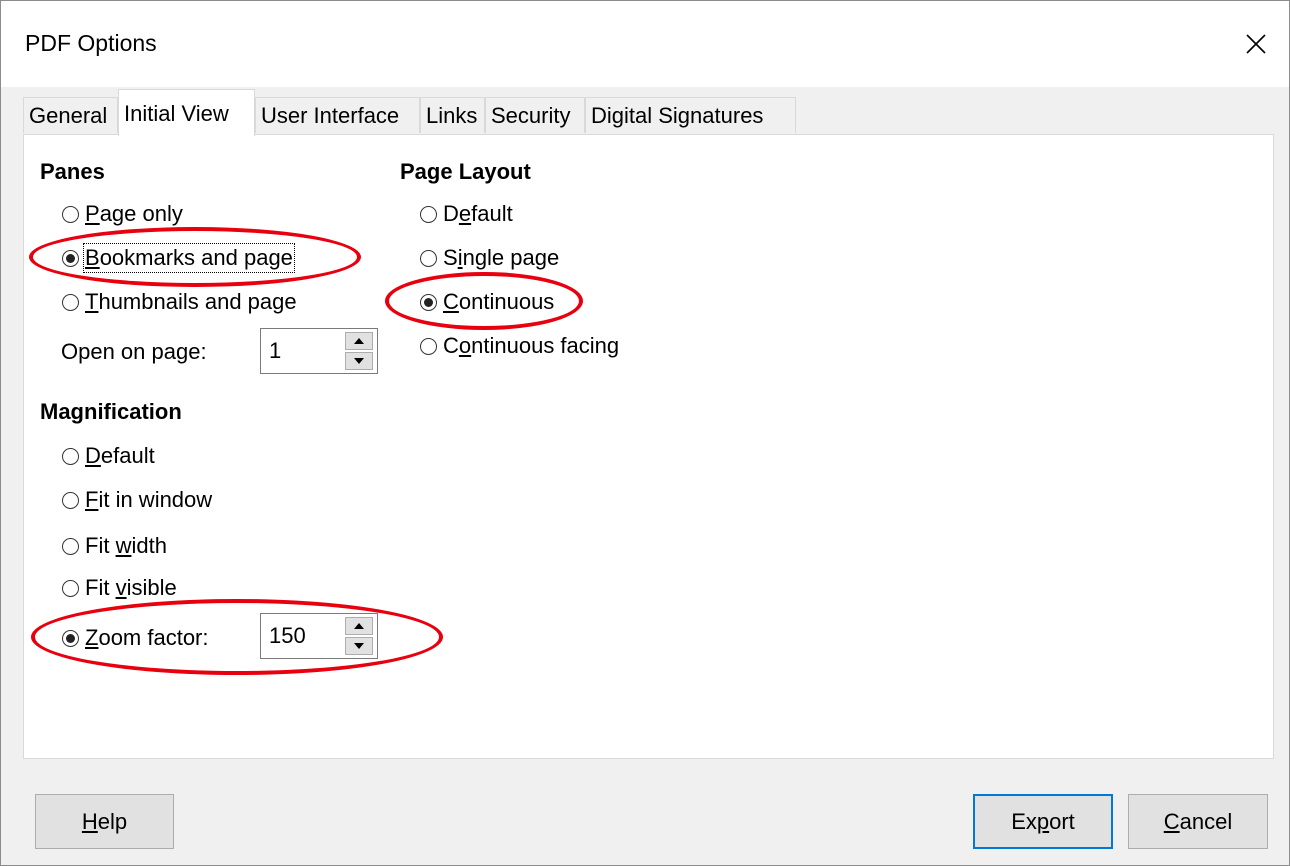 The width and height of the screenshot is (1290, 866). What do you see at coordinates (535, 115) in the screenshot?
I see `tab-security: Security` at bounding box center [535, 115].